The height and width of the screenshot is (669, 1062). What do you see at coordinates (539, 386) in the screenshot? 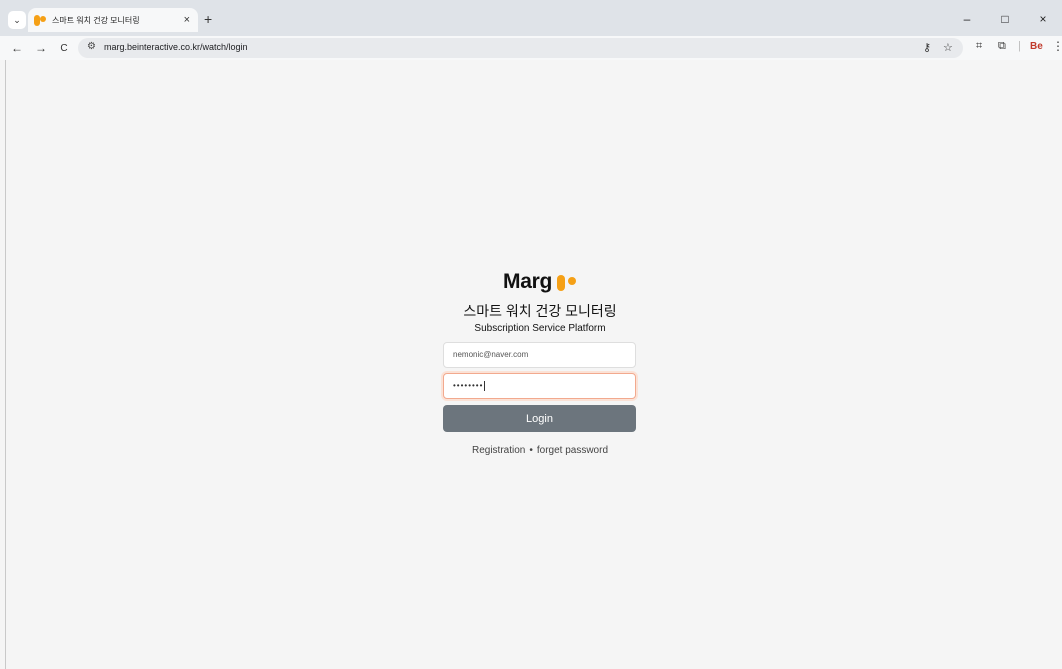
I see `password-field: ••••••••` at bounding box center [539, 386].